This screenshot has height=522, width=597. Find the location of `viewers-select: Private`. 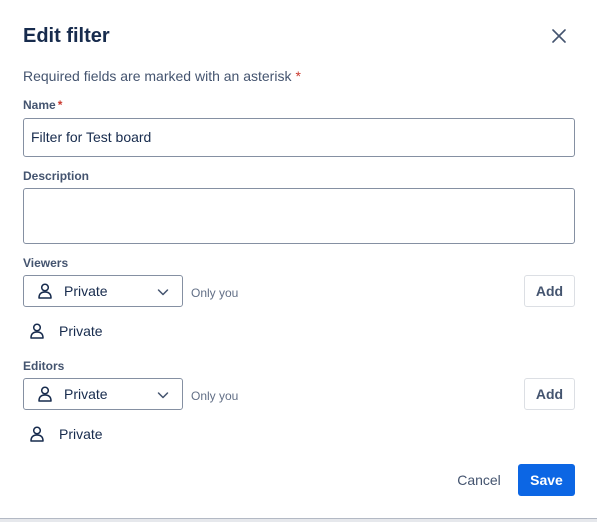

viewers-select: Private is located at coordinates (103, 291).